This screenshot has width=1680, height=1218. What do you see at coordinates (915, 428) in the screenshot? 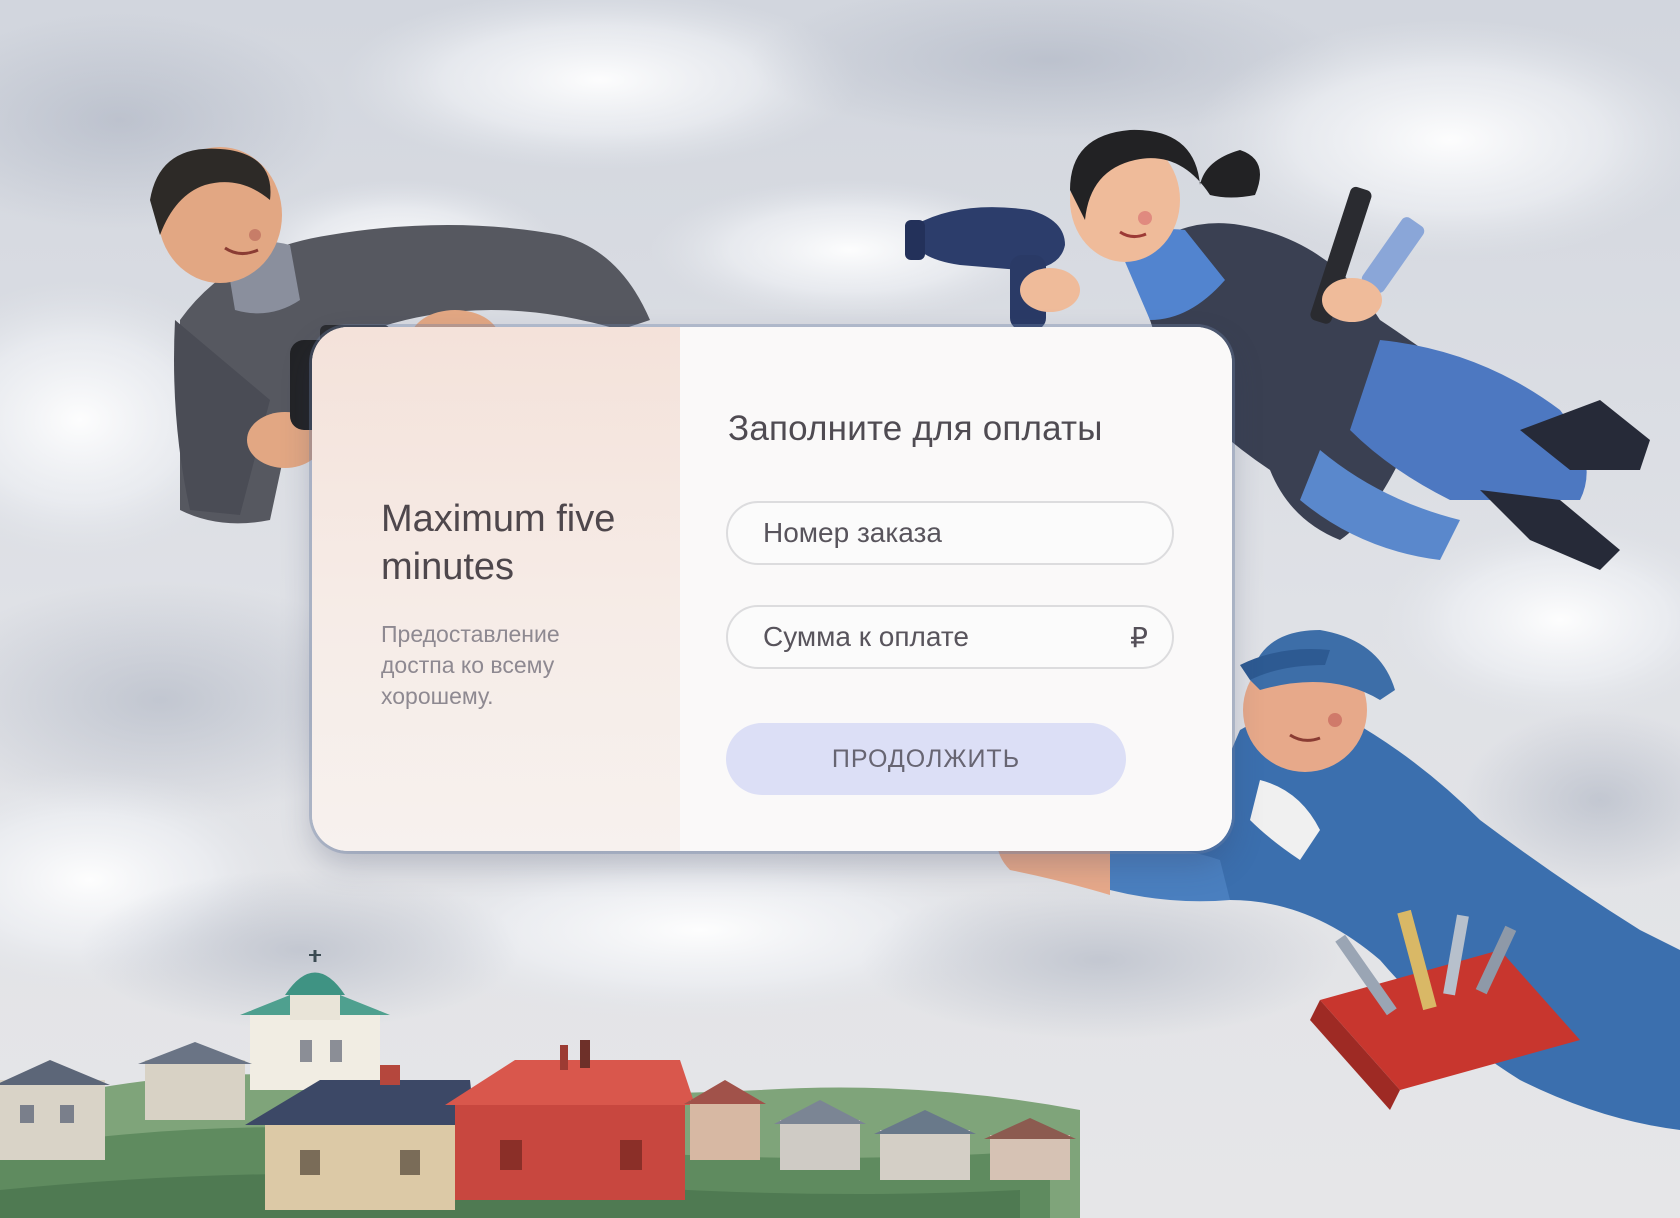
I see `form-title: Заполните для оплаты` at bounding box center [915, 428].